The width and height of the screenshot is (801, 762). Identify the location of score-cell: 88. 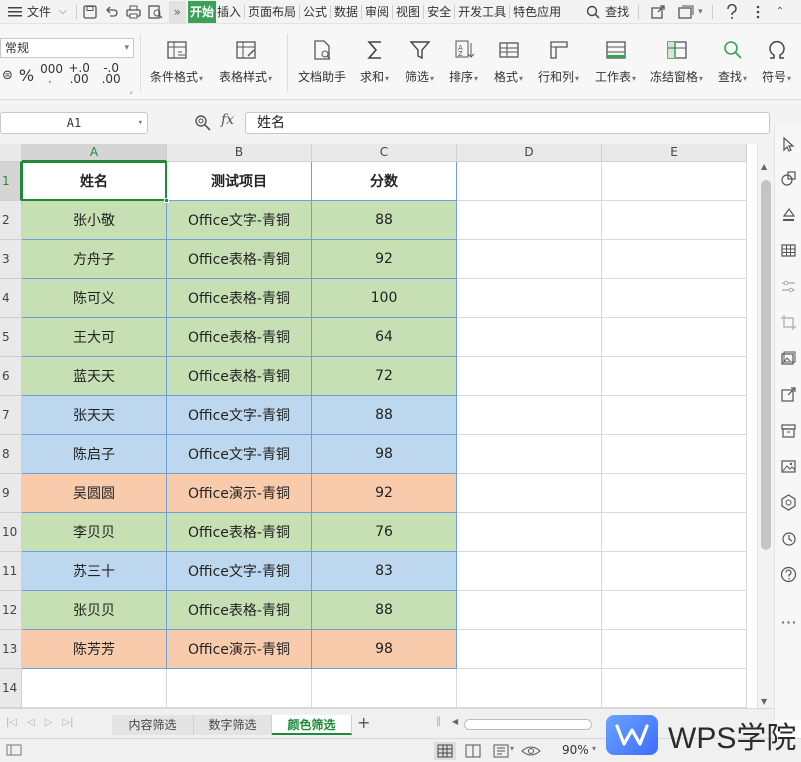
(384, 220).